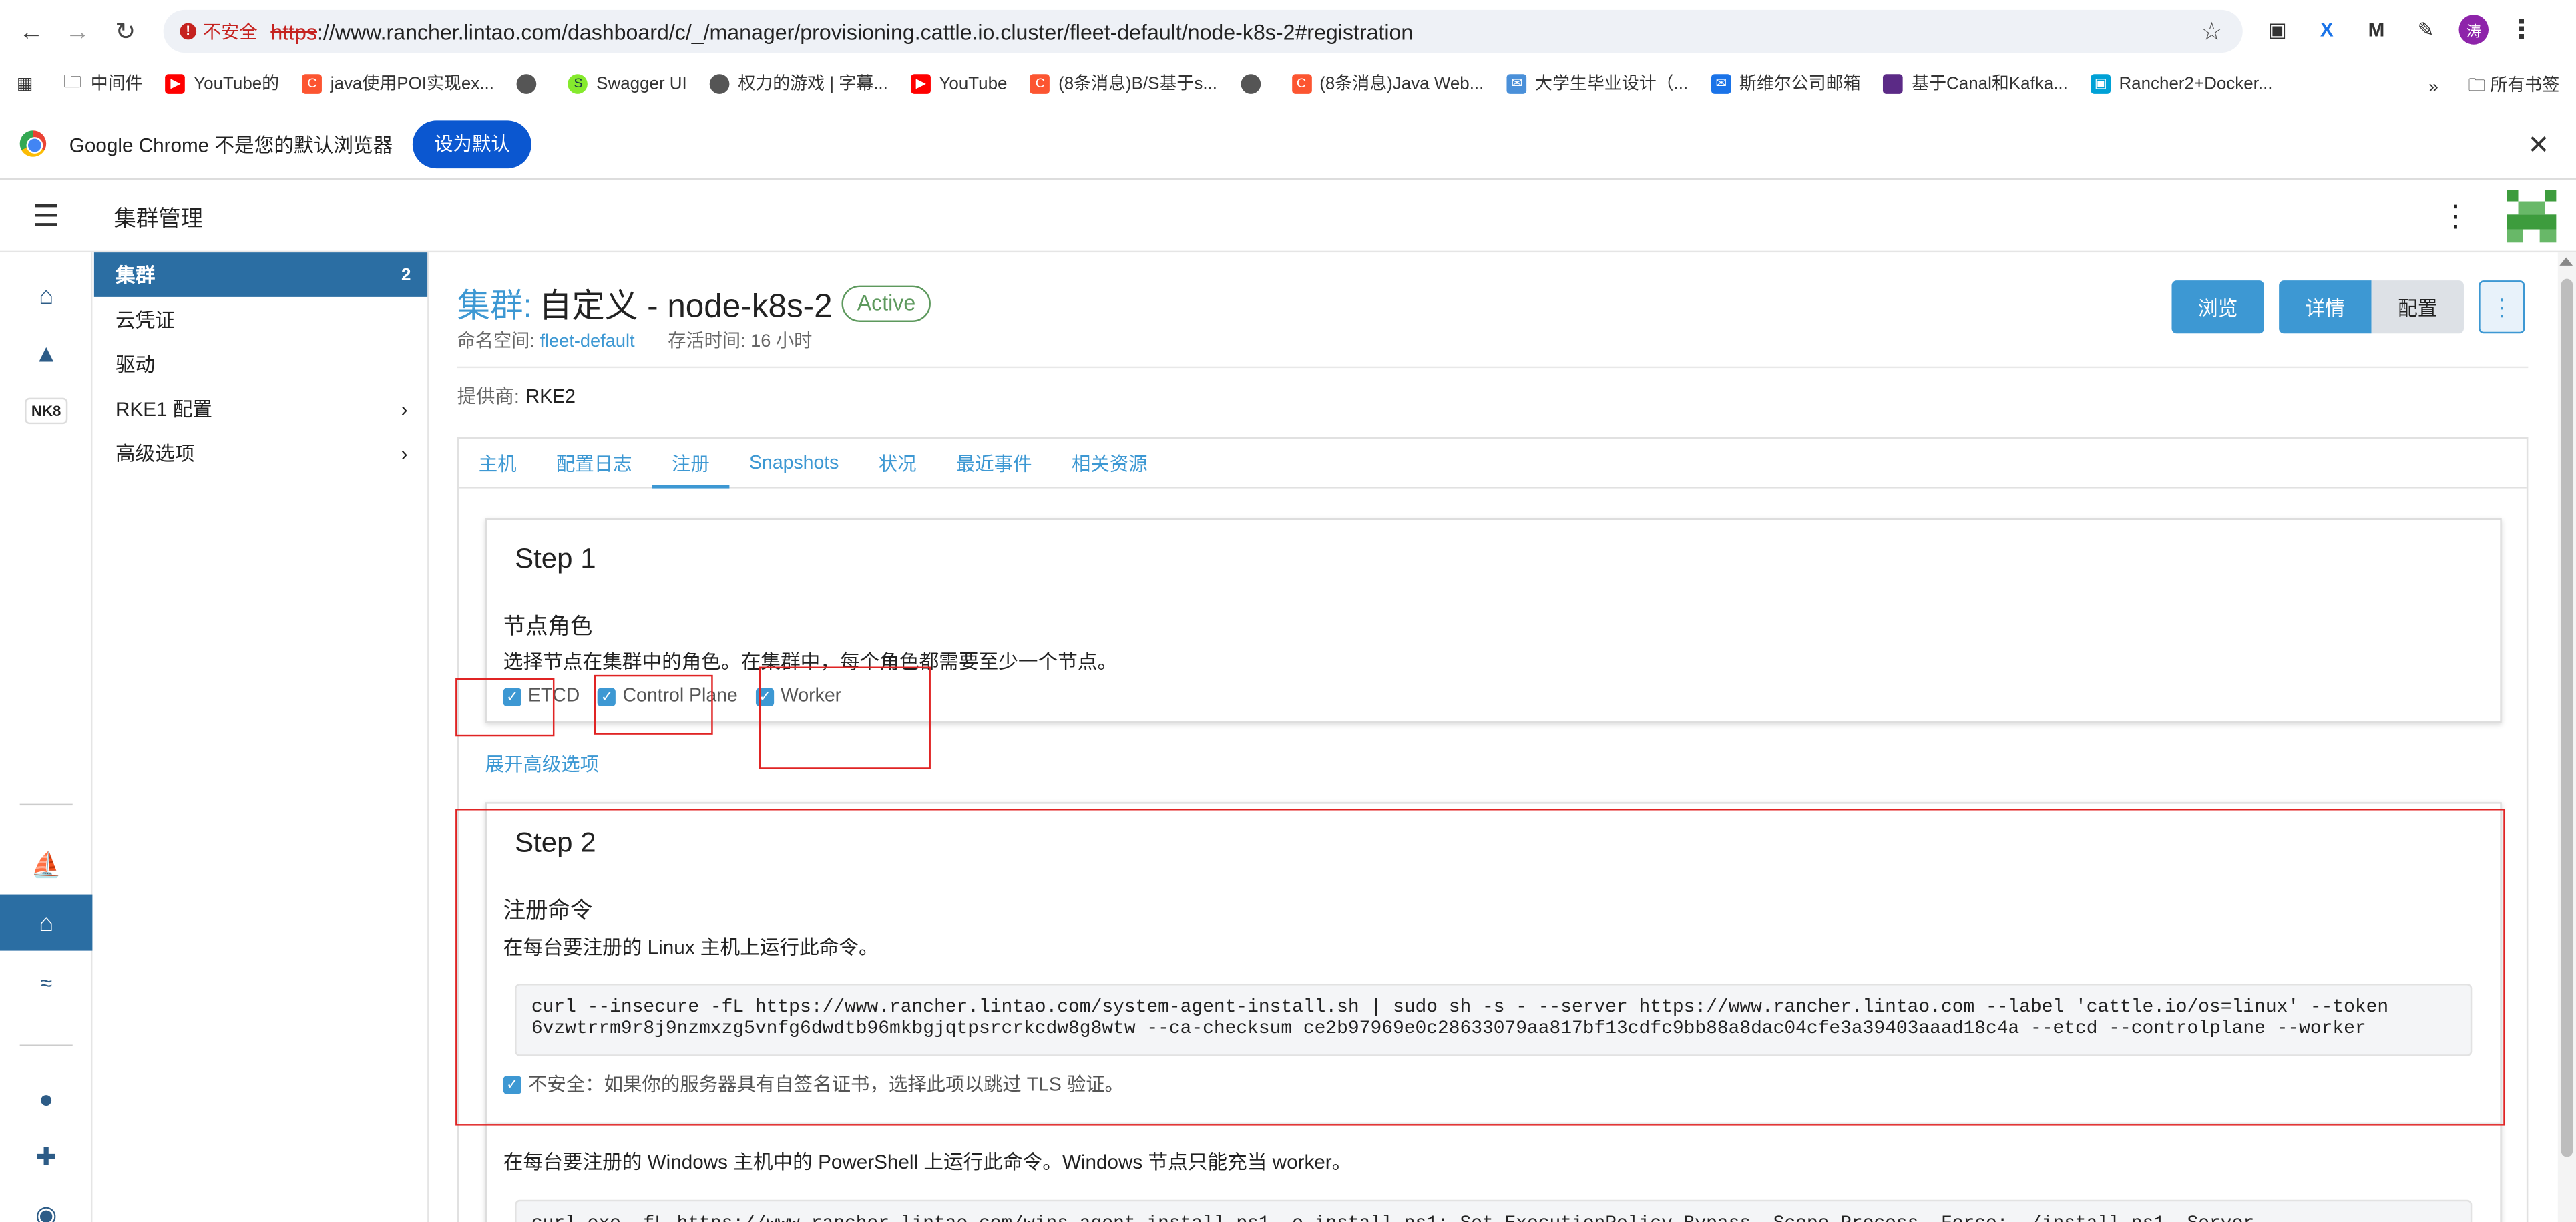 Image resolution: width=2576 pixels, height=1222 pixels. I want to click on tab-bar: 主机 配置日志 注册 Snapshots 状况 最近事件 相关资源, so click(1493, 464).